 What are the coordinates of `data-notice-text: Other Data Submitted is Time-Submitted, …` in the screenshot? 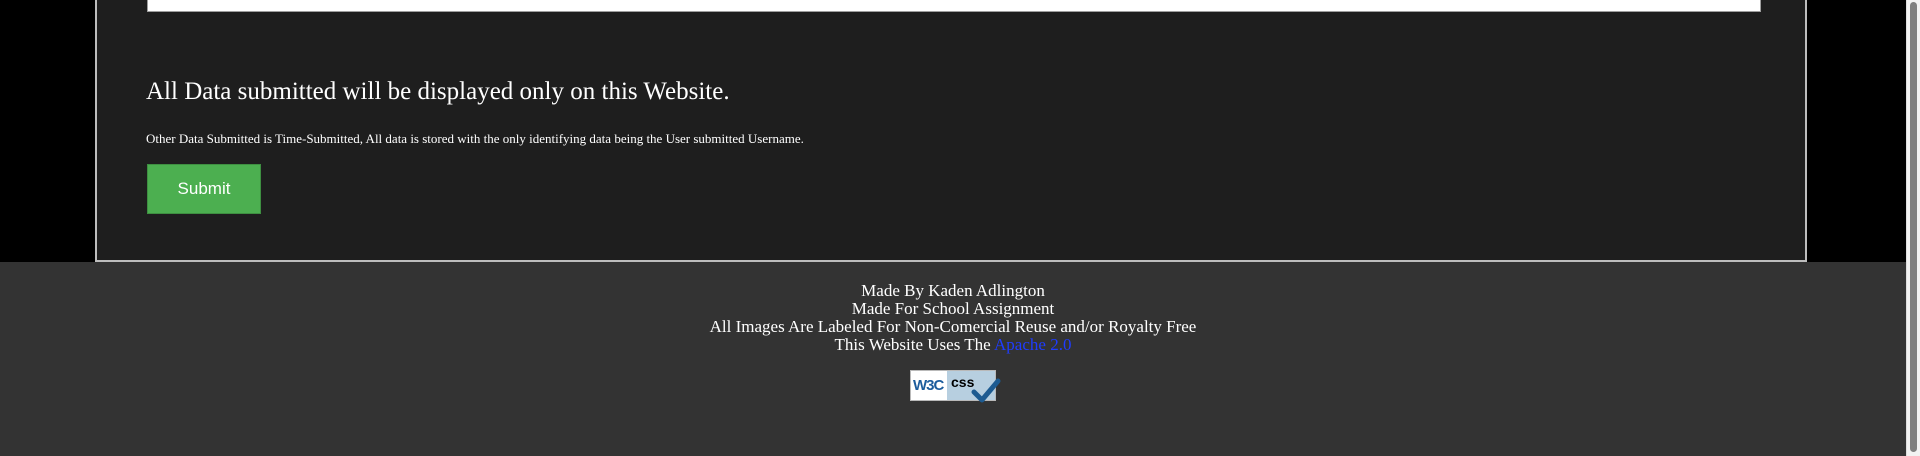 It's located at (475, 138).